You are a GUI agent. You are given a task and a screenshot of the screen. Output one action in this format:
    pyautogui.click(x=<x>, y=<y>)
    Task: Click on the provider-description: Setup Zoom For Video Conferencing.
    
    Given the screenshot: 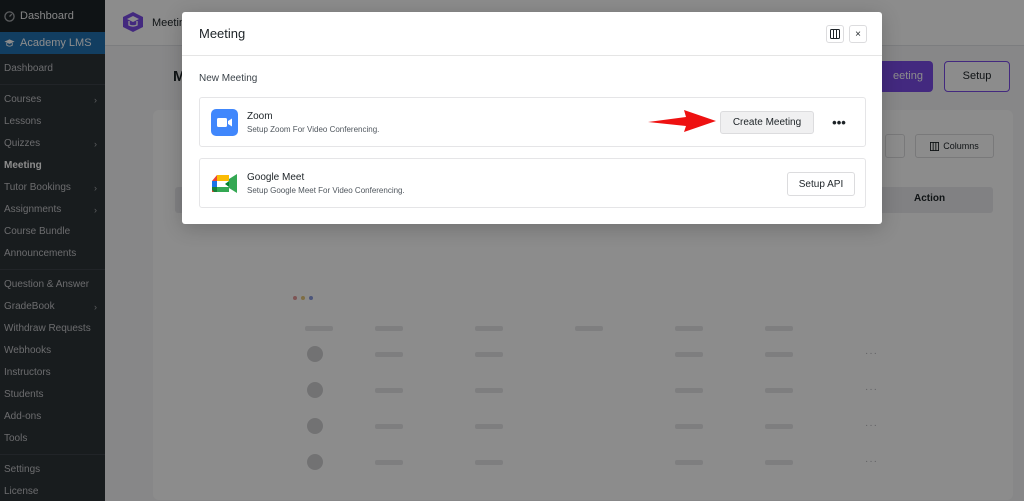 What is the action you would take?
    pyautogui.click(x=313, y=129)
    